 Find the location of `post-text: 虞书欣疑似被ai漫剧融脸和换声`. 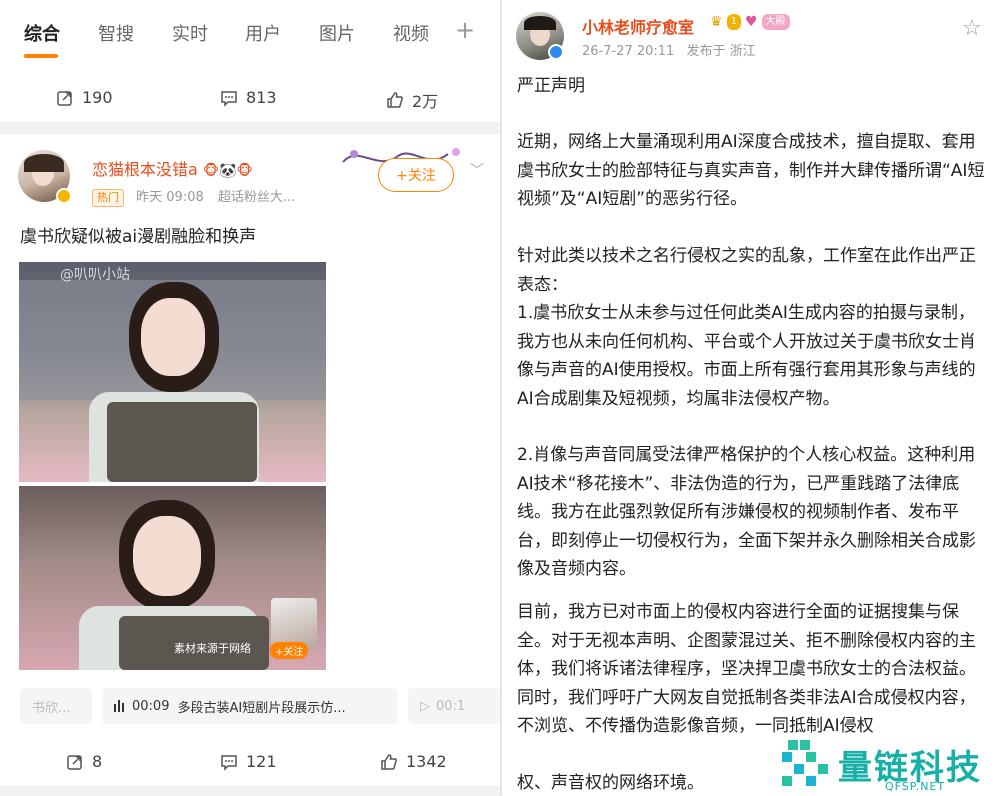

post-text: 虞书欣疑似被ai漫剧融脸和换声 is located at coordinates (138, 237).